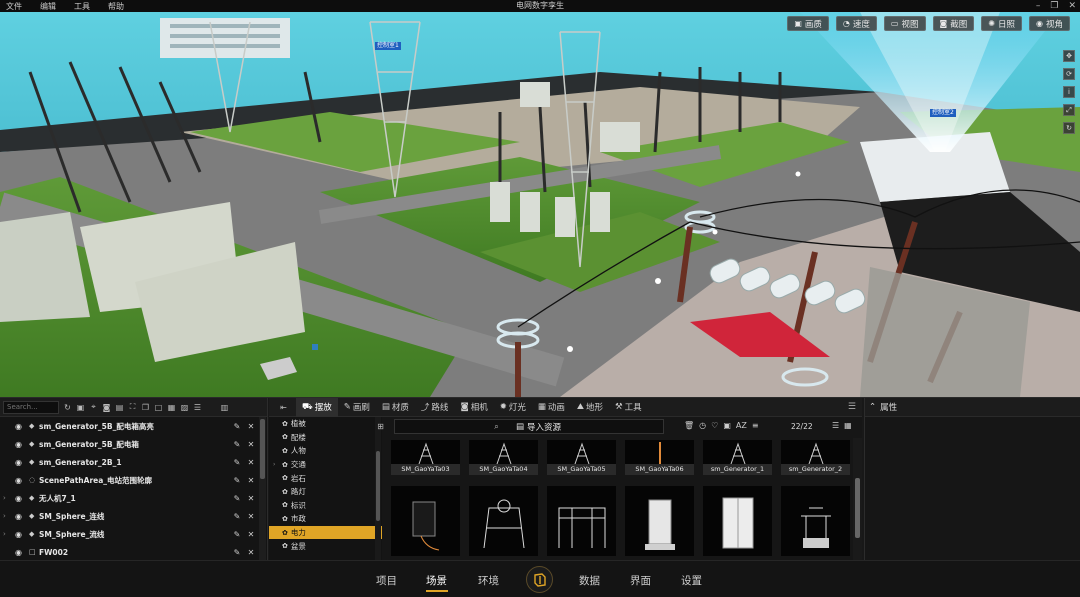 The image size is (1080, 597). Describe the element at coordinates (551, 407) in the screenshot. I see `tab-animation: ▦ 动画` at that location.